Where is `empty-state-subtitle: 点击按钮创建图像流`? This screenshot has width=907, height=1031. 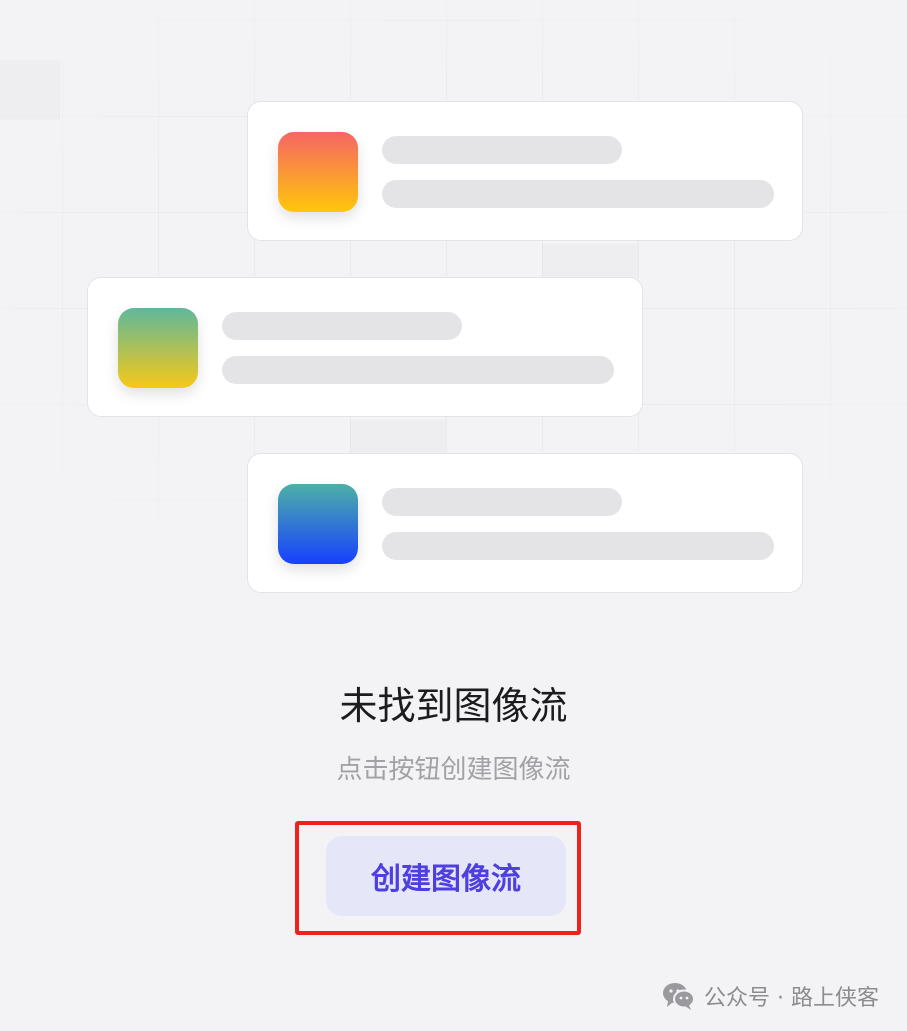 empty-state-subtitle: 点击按钮创建图像流 is located at coordinates (453, 770).